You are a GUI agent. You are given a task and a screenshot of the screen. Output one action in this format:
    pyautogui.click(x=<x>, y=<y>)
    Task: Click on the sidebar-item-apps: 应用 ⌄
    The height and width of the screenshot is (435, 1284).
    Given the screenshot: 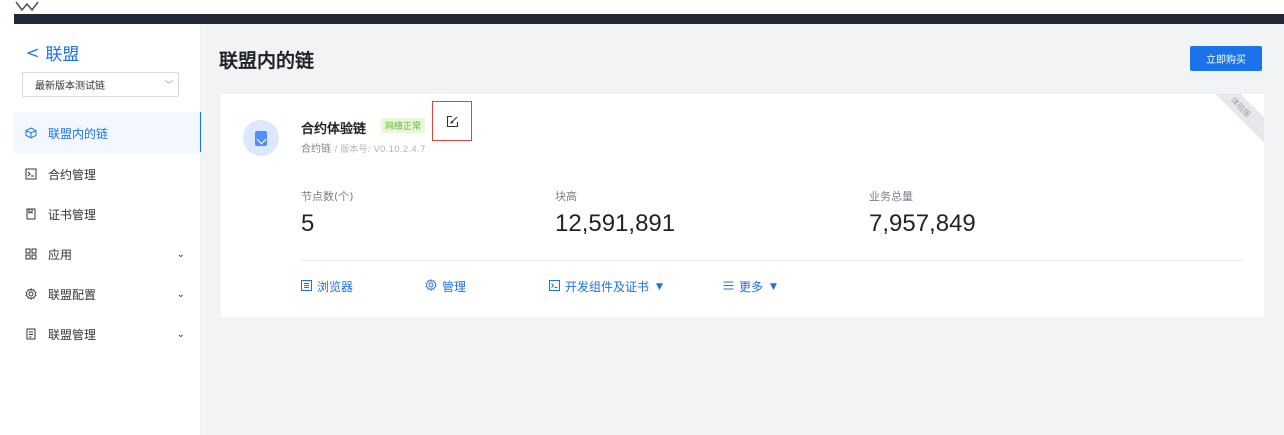 What is the action you would take?
    pyautogui.click(x=107, y=254)
    